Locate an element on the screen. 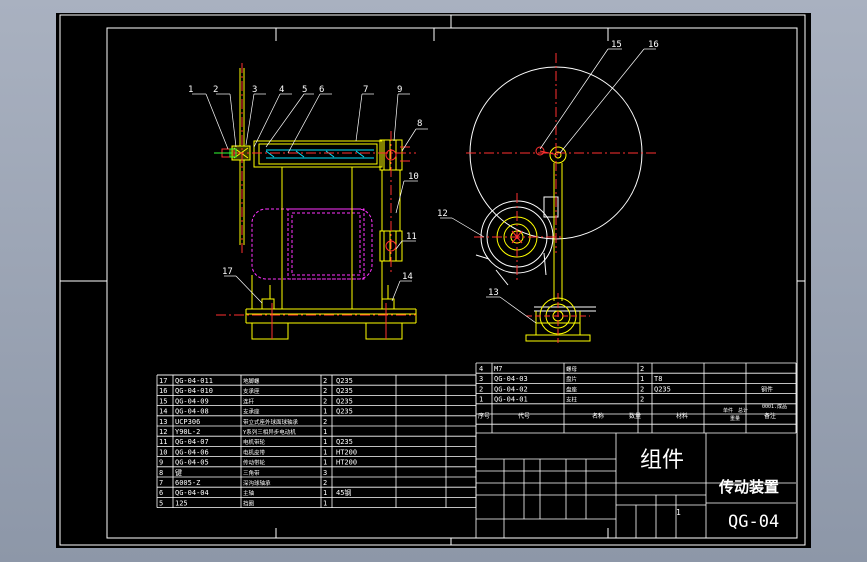 The image size is (867, 562). bom-cell-name: 地脚螺 is located at coordinates (251, 381).